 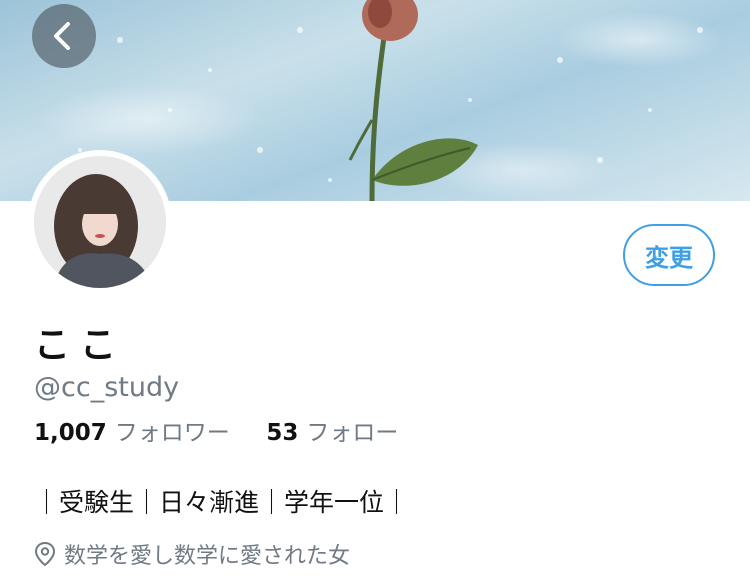 I want to click on followers-label: フォロワー, so click(x=172, y=433).